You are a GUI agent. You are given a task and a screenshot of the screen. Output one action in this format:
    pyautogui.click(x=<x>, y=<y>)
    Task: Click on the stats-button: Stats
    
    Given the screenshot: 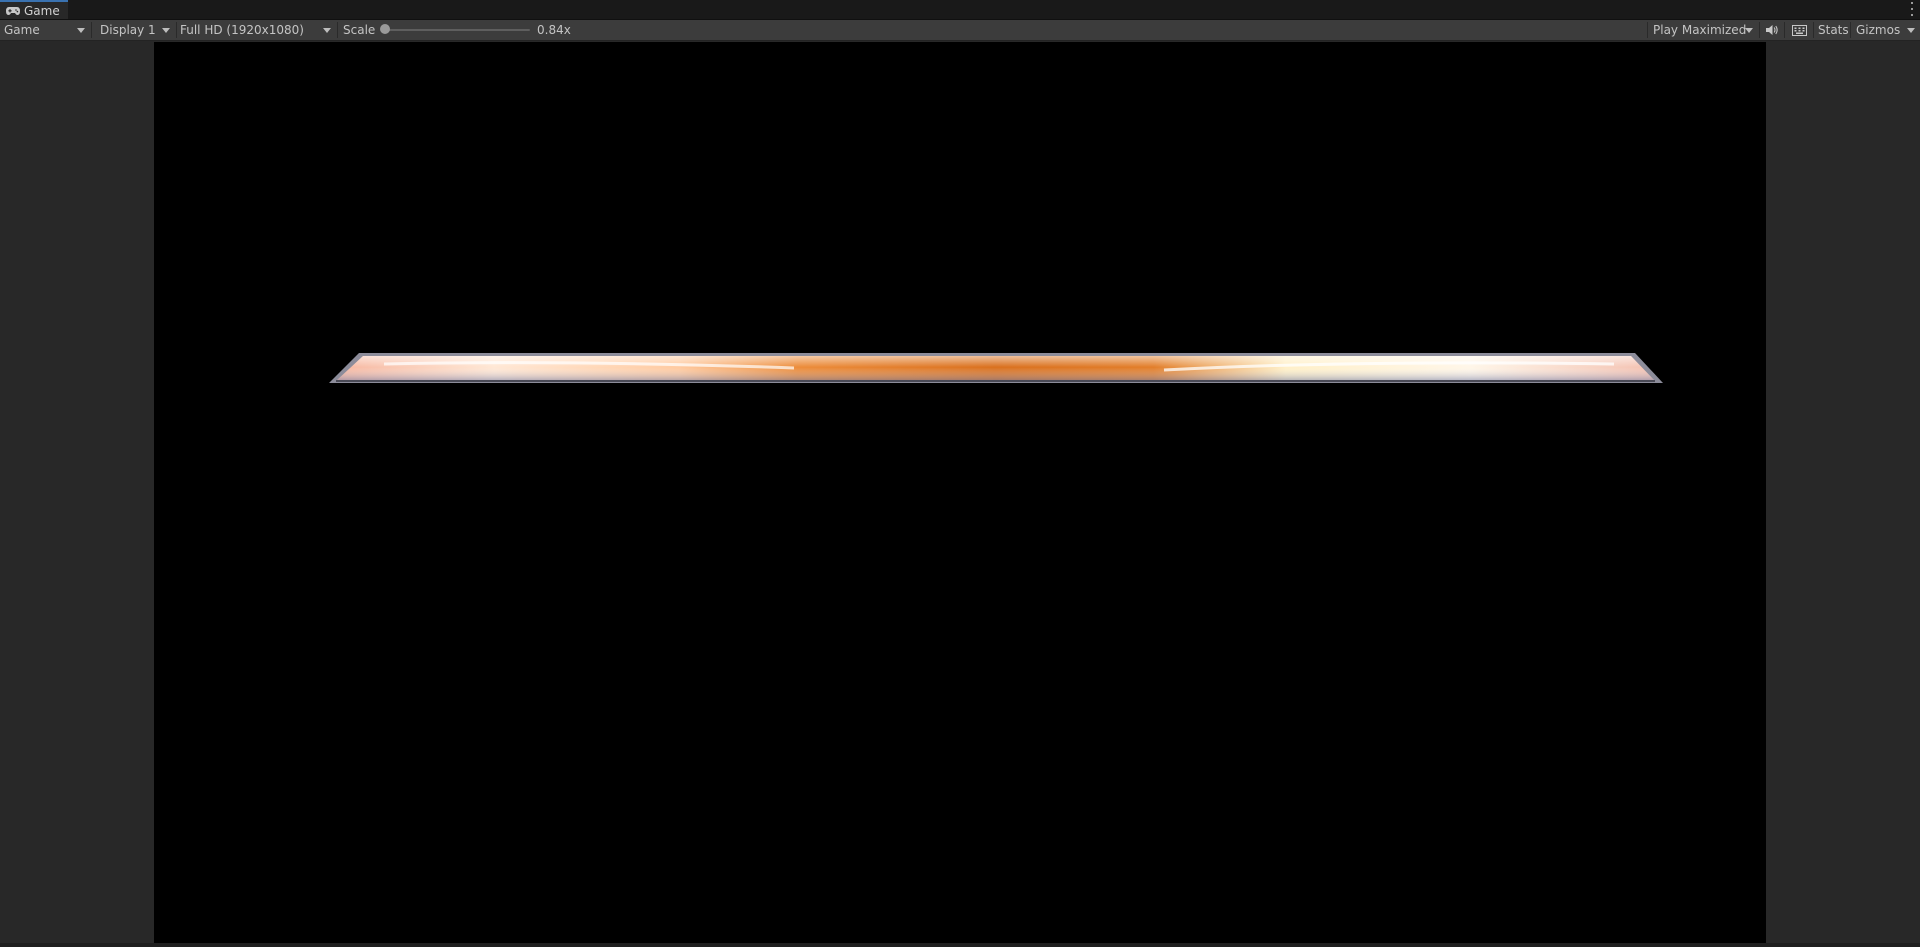 What is the action you would take?
    pyautogui.click(x=1834, y=30)
    